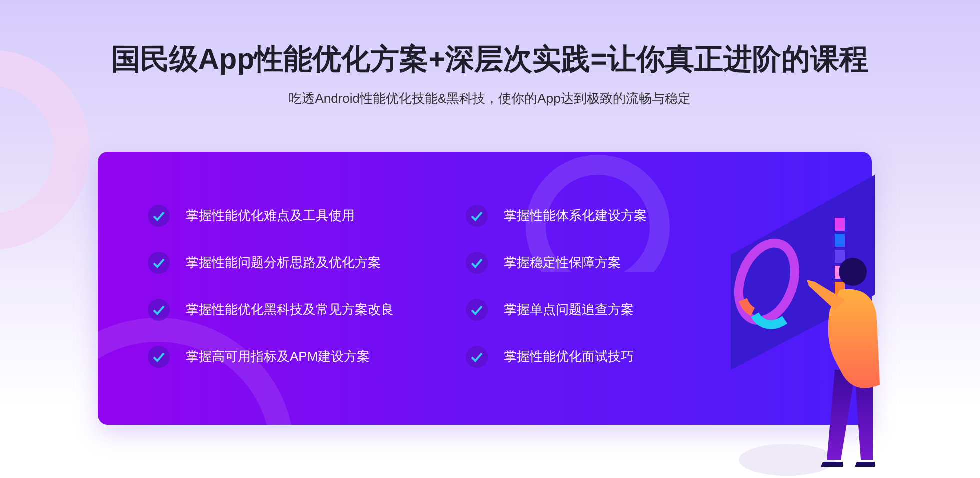  I want to click on page-subtitle: 吃透Android性能优化技能&黑科技，使你的App达到极致的流畅与稳定, so click(490, 99).